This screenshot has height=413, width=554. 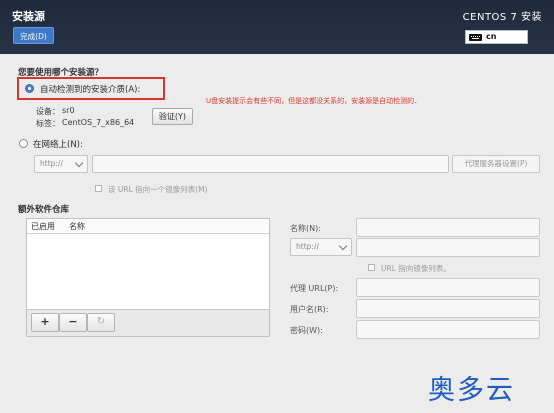 What do you see at coordinates (28, 16) in the screenshot?
I see `page-title: 安装源` at bounding box center [28, 16].